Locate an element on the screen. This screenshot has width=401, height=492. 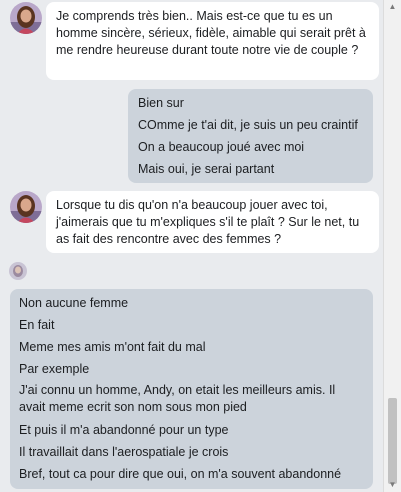
message-text: Et puis il m'a abandonné pour un type is located at coordinates (124, 430).